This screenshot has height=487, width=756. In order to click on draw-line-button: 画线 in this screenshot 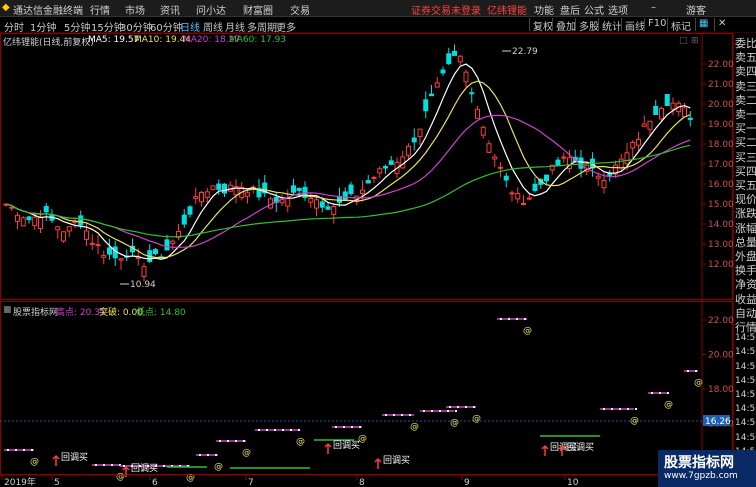, I will do `click(633, 25)`.